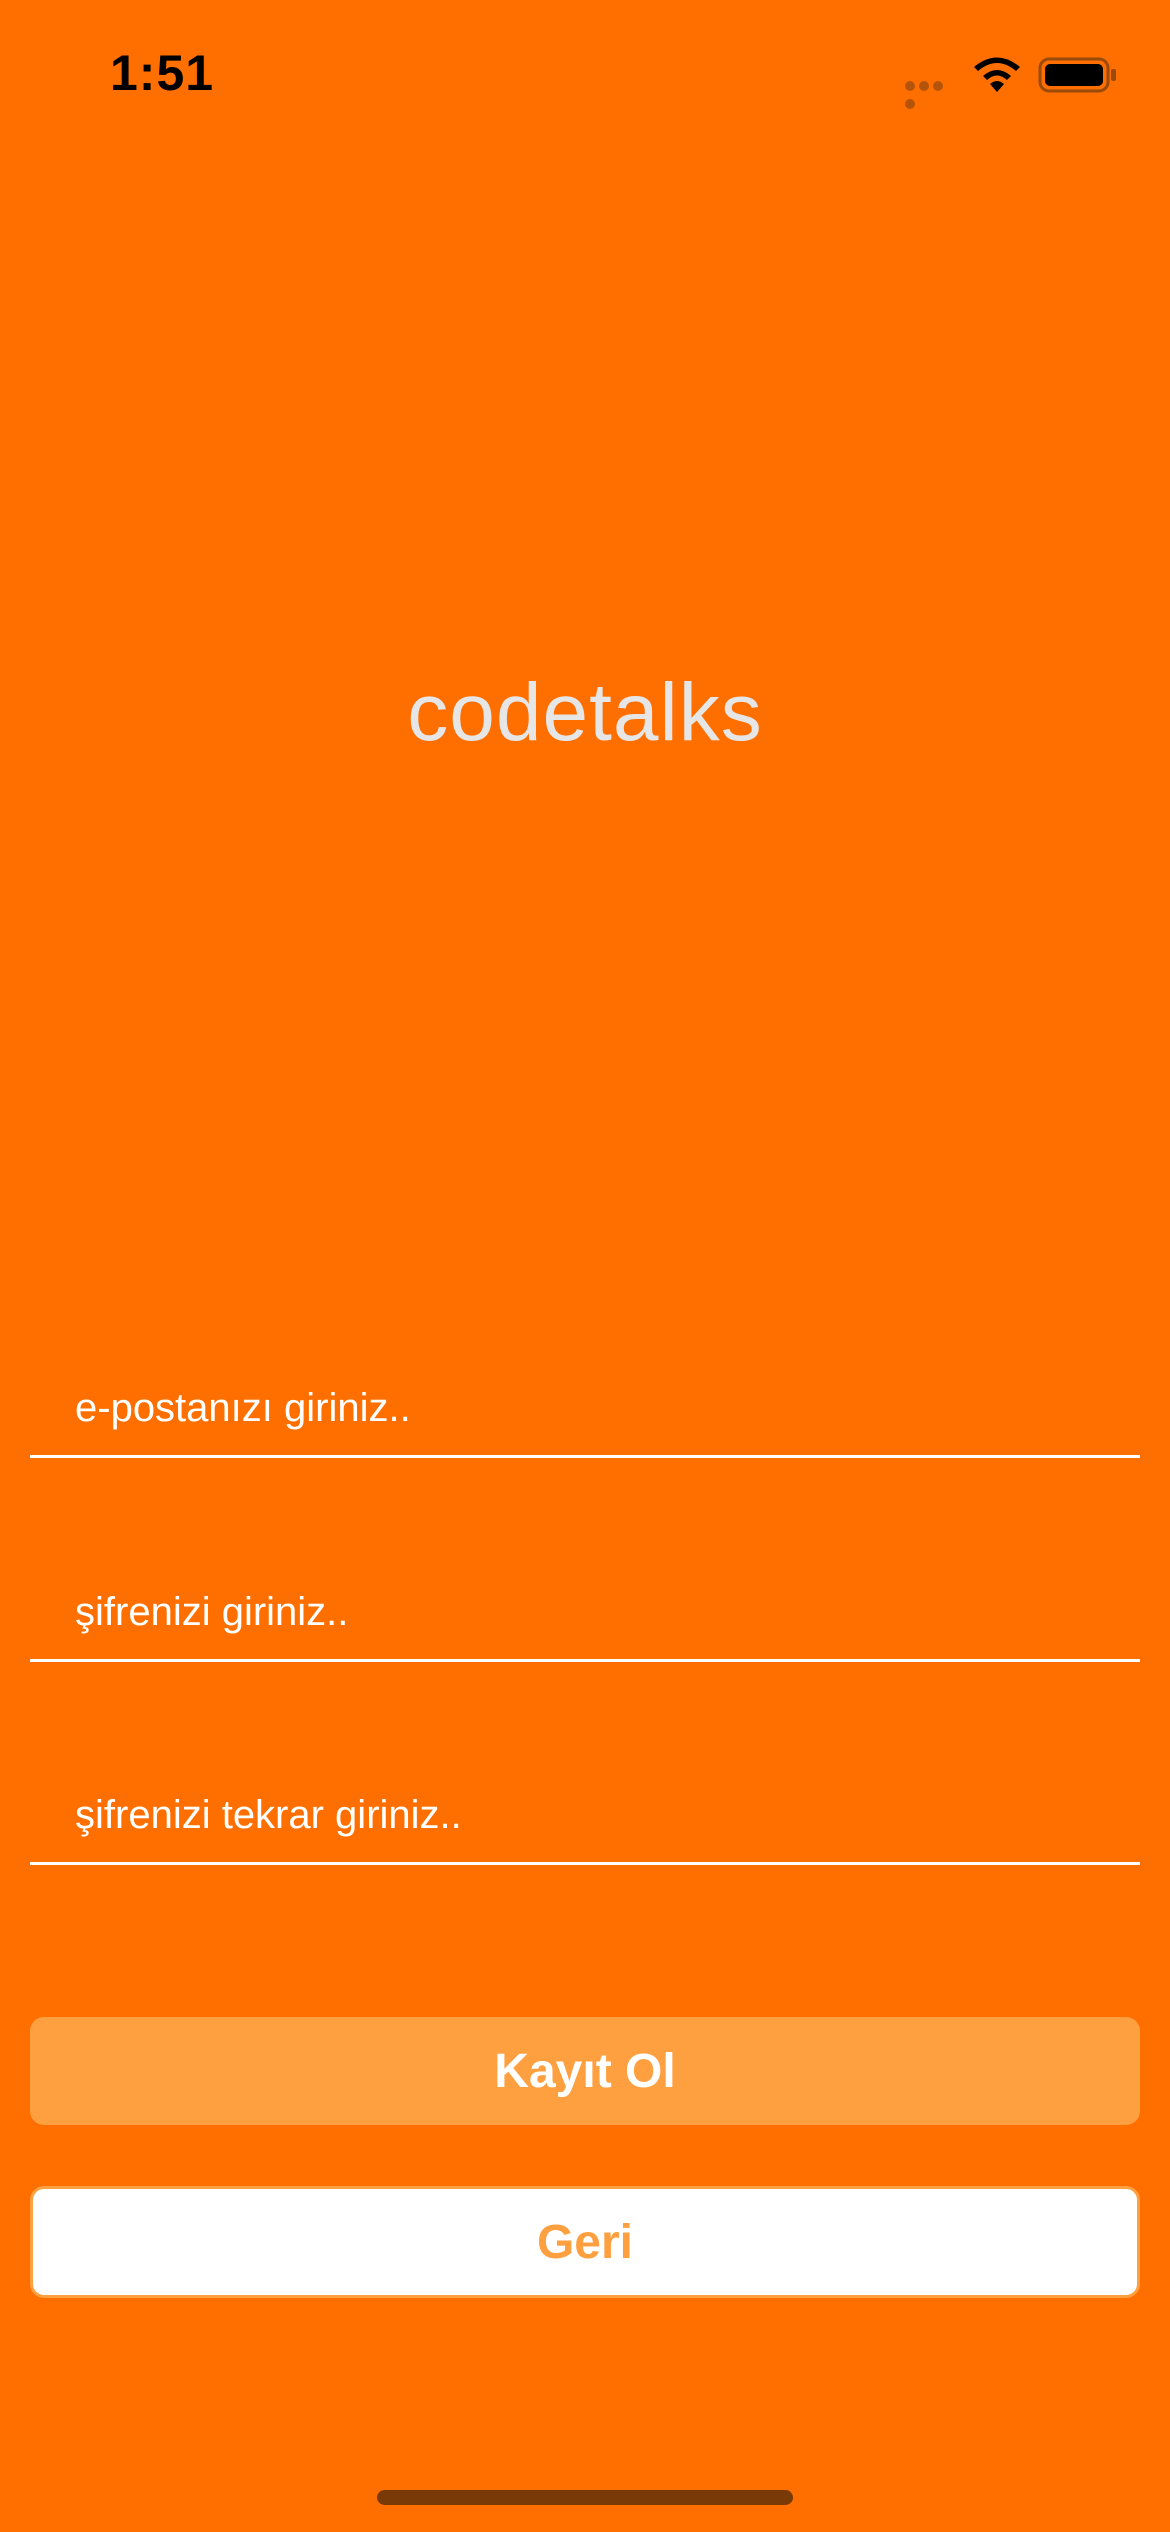 Image resolution: width=1170 pixels, height=2532 pixels. Describe the element at coordinates (595, 1612) in the screenshot. I see `password-input` at that location.